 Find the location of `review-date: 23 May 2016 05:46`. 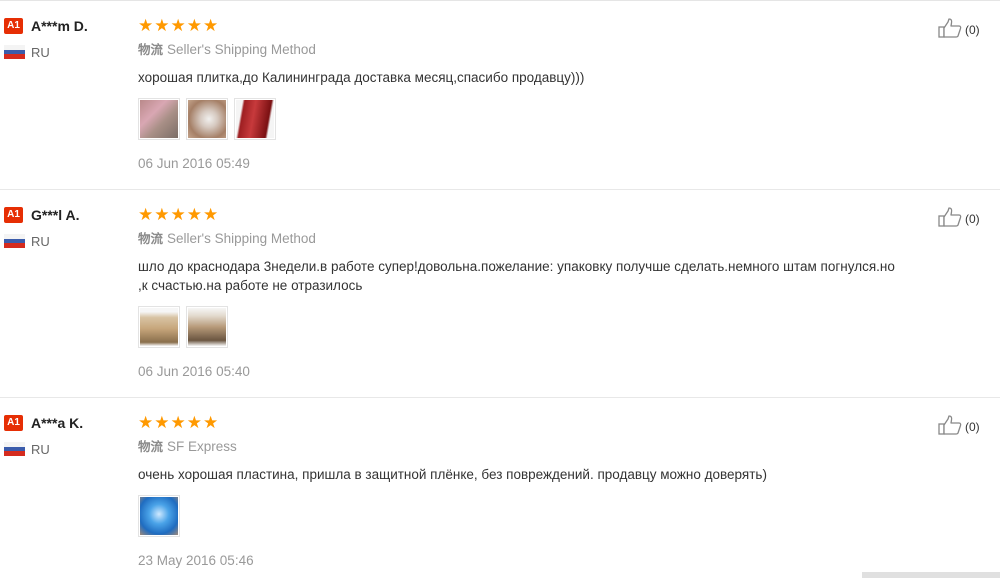

review-date: 23 May 2016 05:46 is located at coordinates (196, 560).